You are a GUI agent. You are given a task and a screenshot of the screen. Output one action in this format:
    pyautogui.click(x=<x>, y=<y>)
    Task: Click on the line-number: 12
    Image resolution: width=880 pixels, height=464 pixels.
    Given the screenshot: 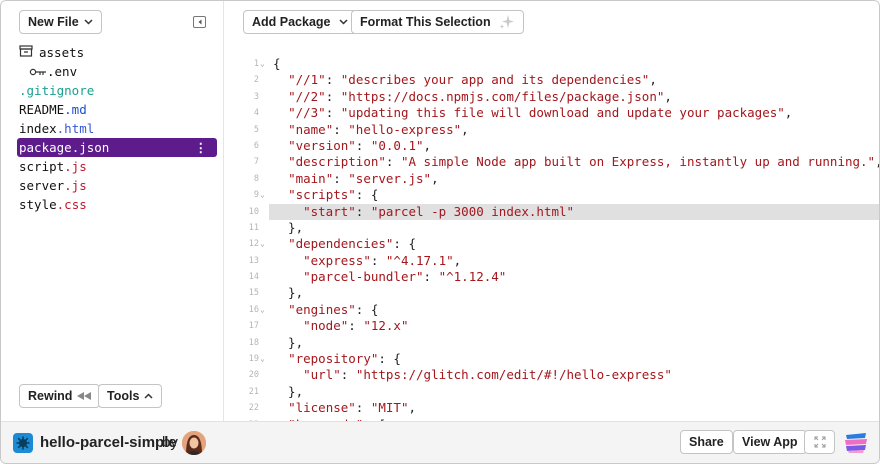 What is the action you would take?
    pyautogui.click(x=253, y=244)
    